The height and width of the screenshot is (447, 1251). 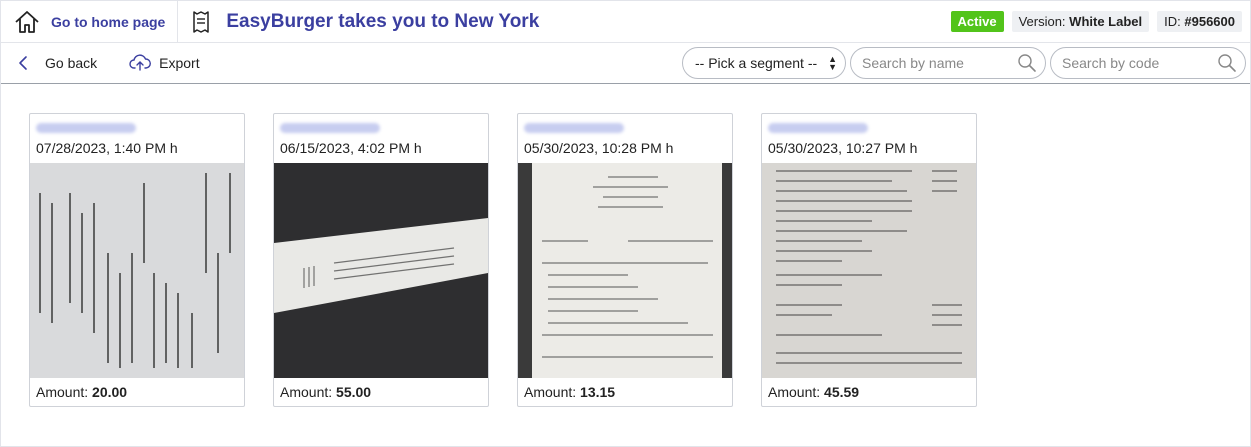 What do you see at coordinates (939, 63) in the screenshot?
I see `search-name-input` at bounding box center [939, 63].